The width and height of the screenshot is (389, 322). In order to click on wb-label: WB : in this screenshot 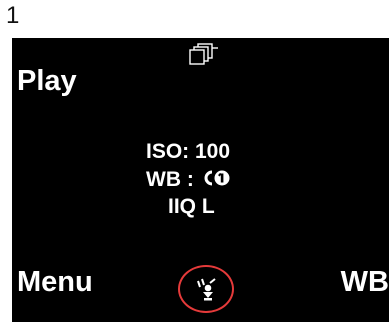, I will do `click(170, 179)`.